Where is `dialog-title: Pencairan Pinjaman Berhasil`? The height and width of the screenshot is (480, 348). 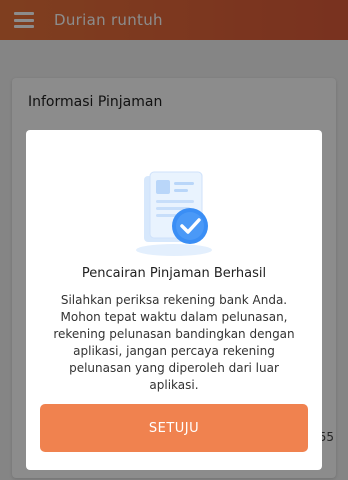
dialog-title: Pencairan Pinjaman Berhasil is located at coordinates (174, 273).